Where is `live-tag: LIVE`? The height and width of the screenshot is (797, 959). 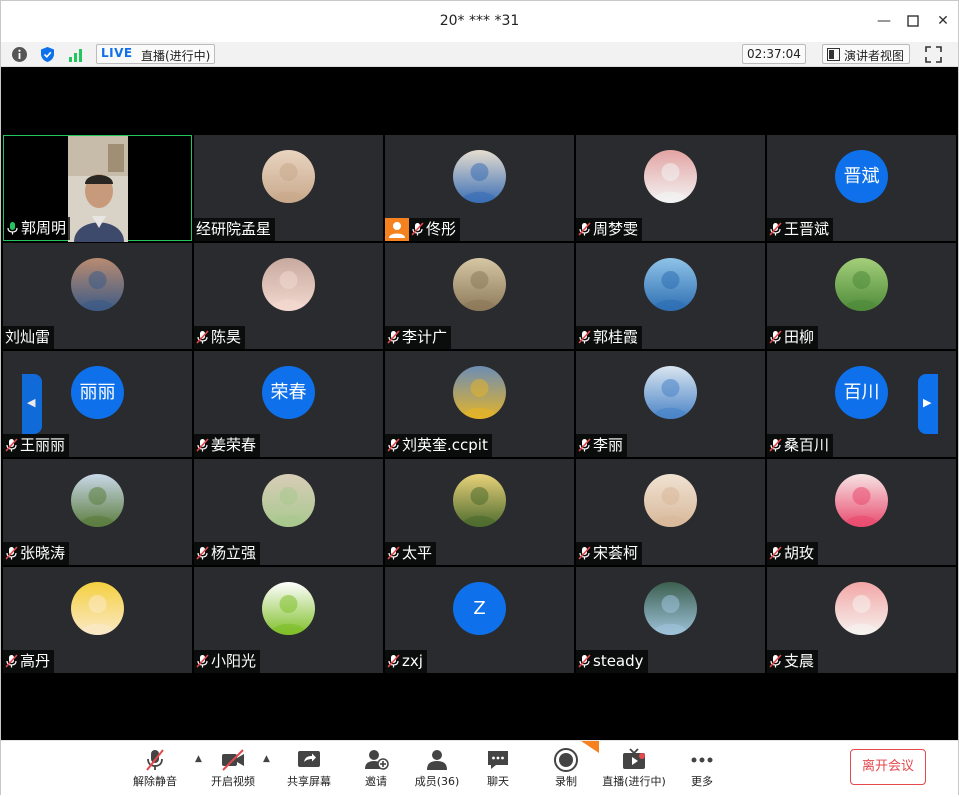
live-tag: LIVE is located at coordinates (117, 53).